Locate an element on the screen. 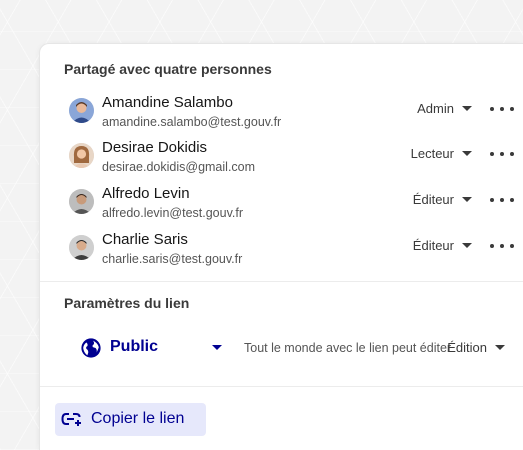  copy-link-button: Copier le lien is located at coordinates (130, 419).